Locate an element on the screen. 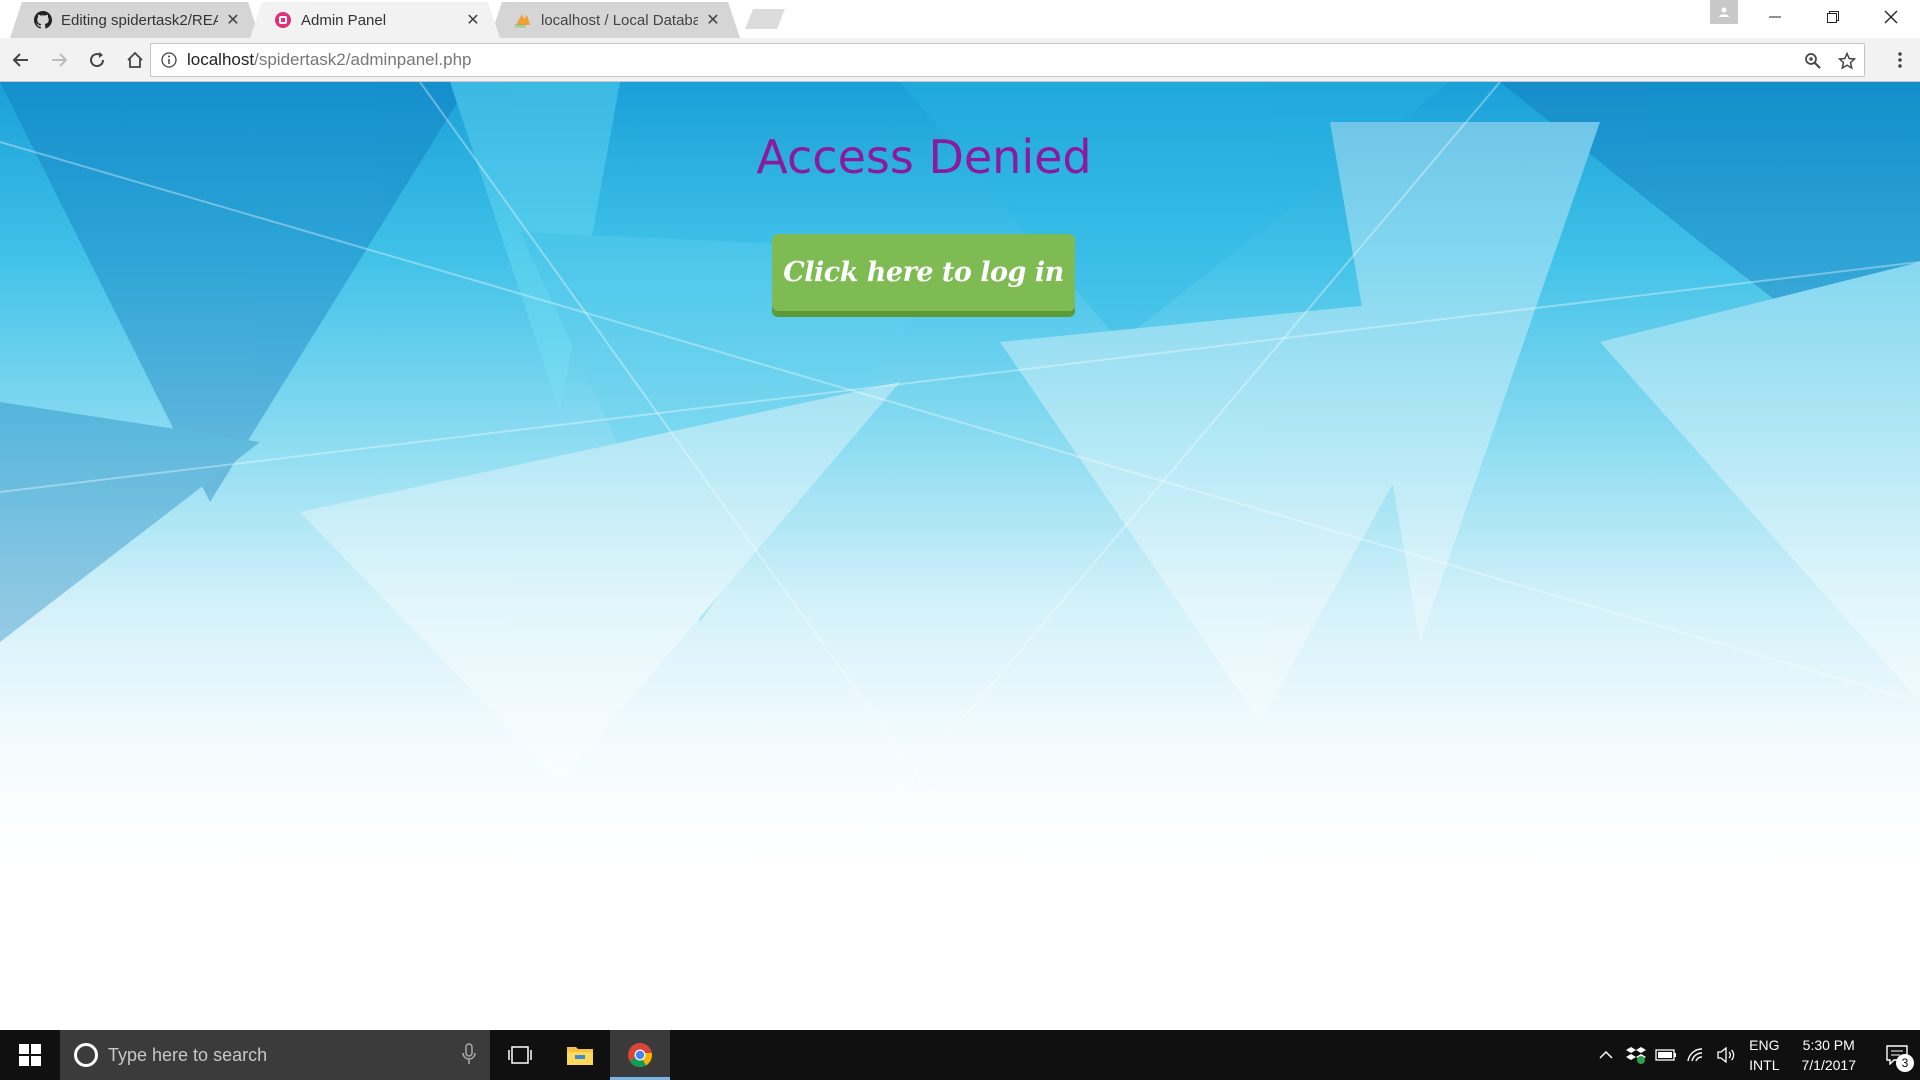 Image resolution: width=1920 pixels, height=1080 pixels. profile-button is located at coordinates (1724, 12).